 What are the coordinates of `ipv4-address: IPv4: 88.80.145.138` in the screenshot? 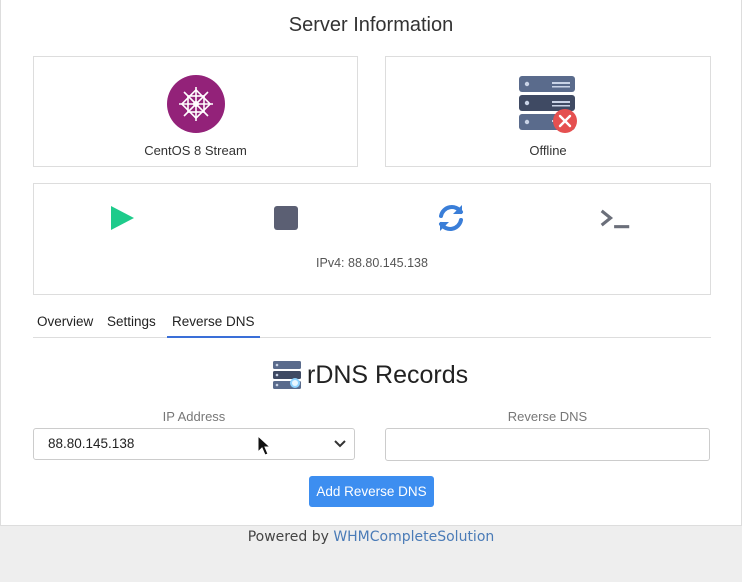 It's located at (372, 263).